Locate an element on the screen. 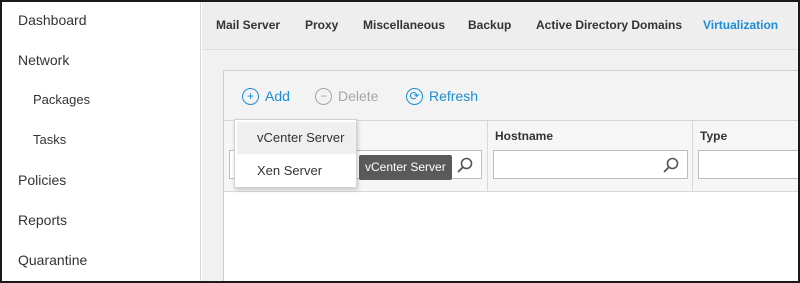 The height and width of the screenshot is (283, 800). type-column-title: Type is located at coordinates (713, 136).